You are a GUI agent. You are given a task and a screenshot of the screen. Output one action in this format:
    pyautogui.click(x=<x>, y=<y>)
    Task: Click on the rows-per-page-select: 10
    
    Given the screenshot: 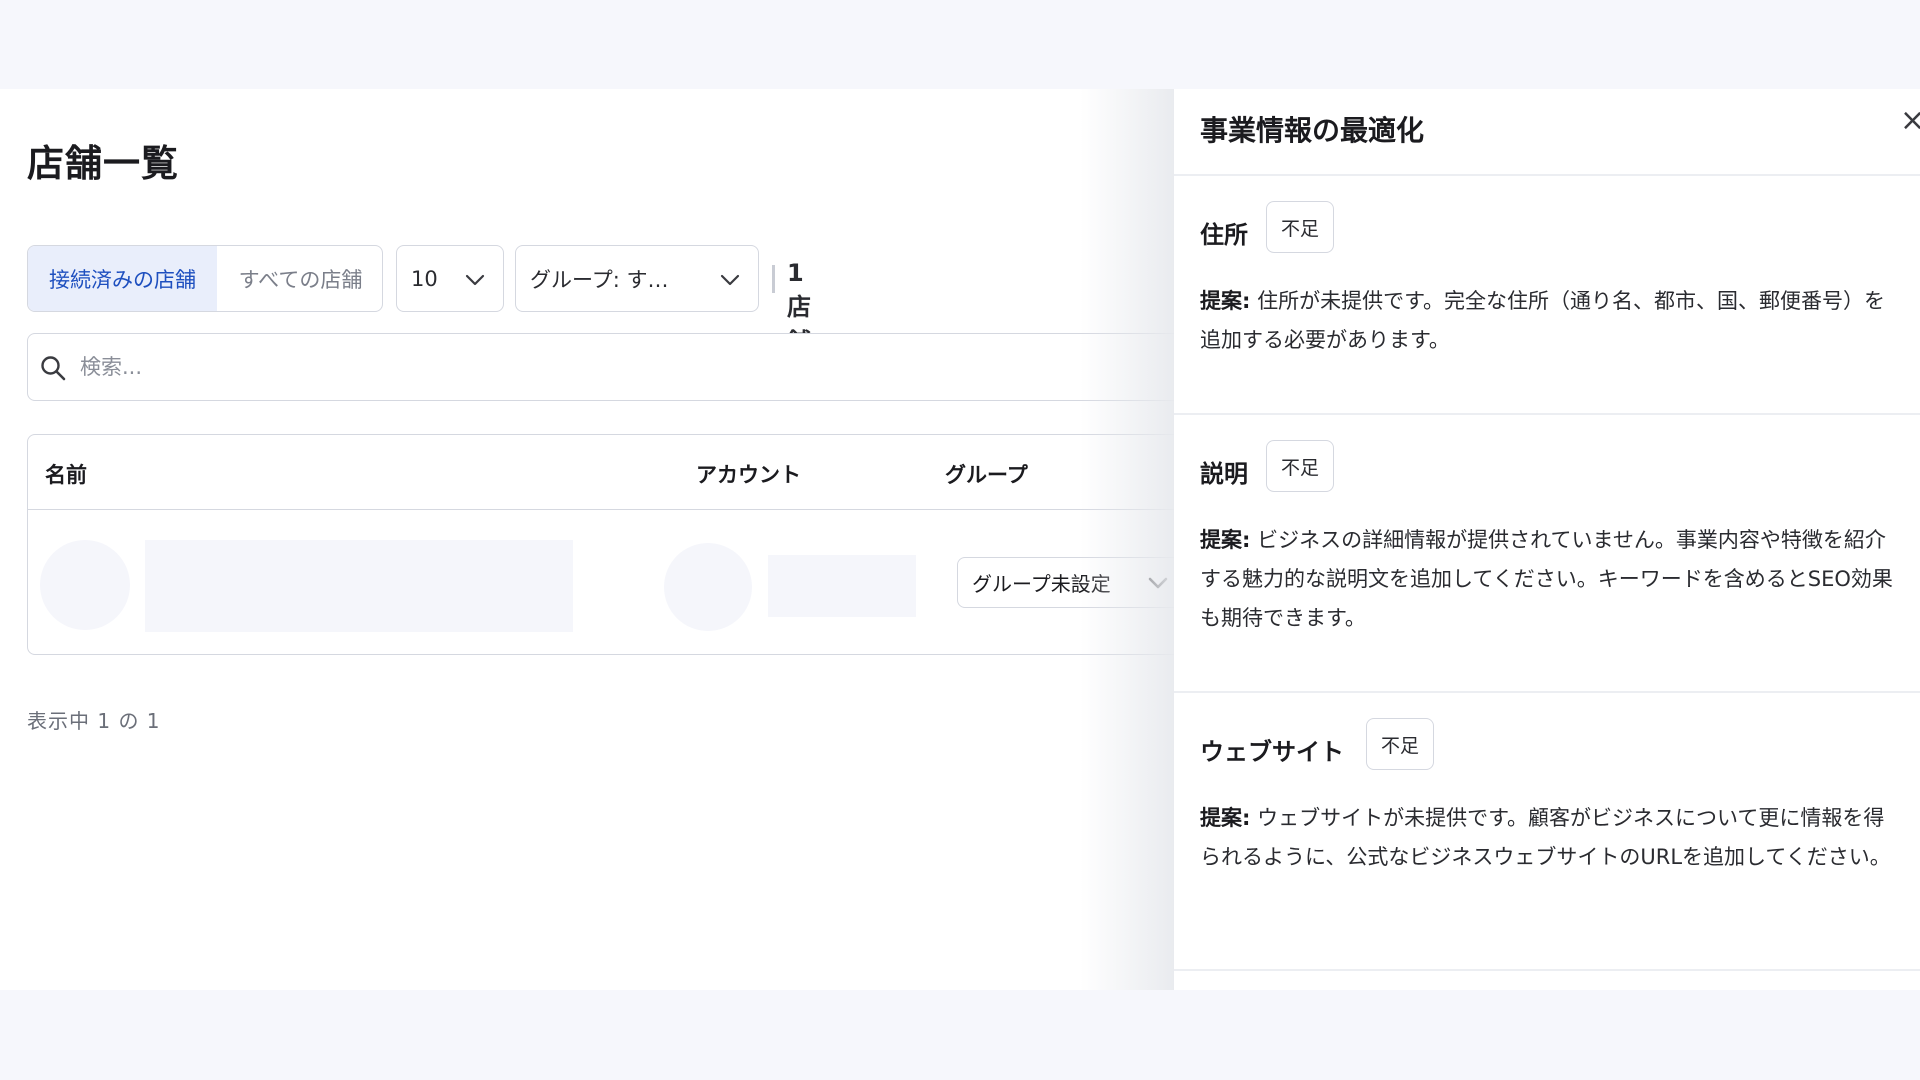 What is the action you would take?
    pyautogui.click(x=450, y=278)
    